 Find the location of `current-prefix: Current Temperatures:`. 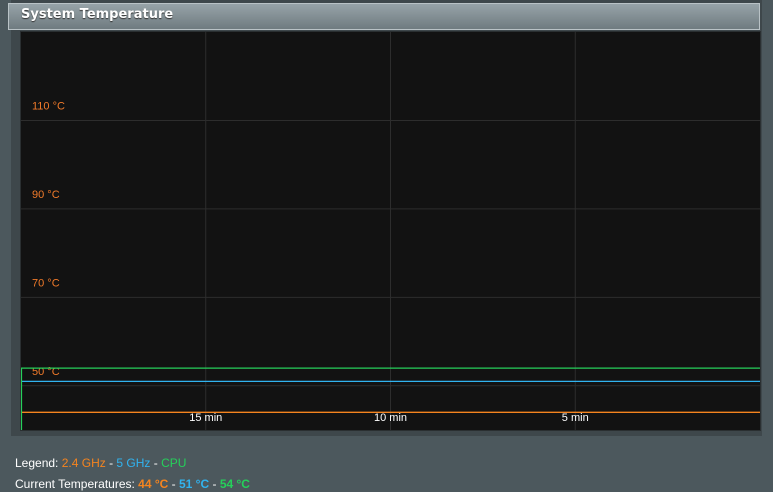

current-prefix: Current Temperatures: is located at coordinates (77, 484).